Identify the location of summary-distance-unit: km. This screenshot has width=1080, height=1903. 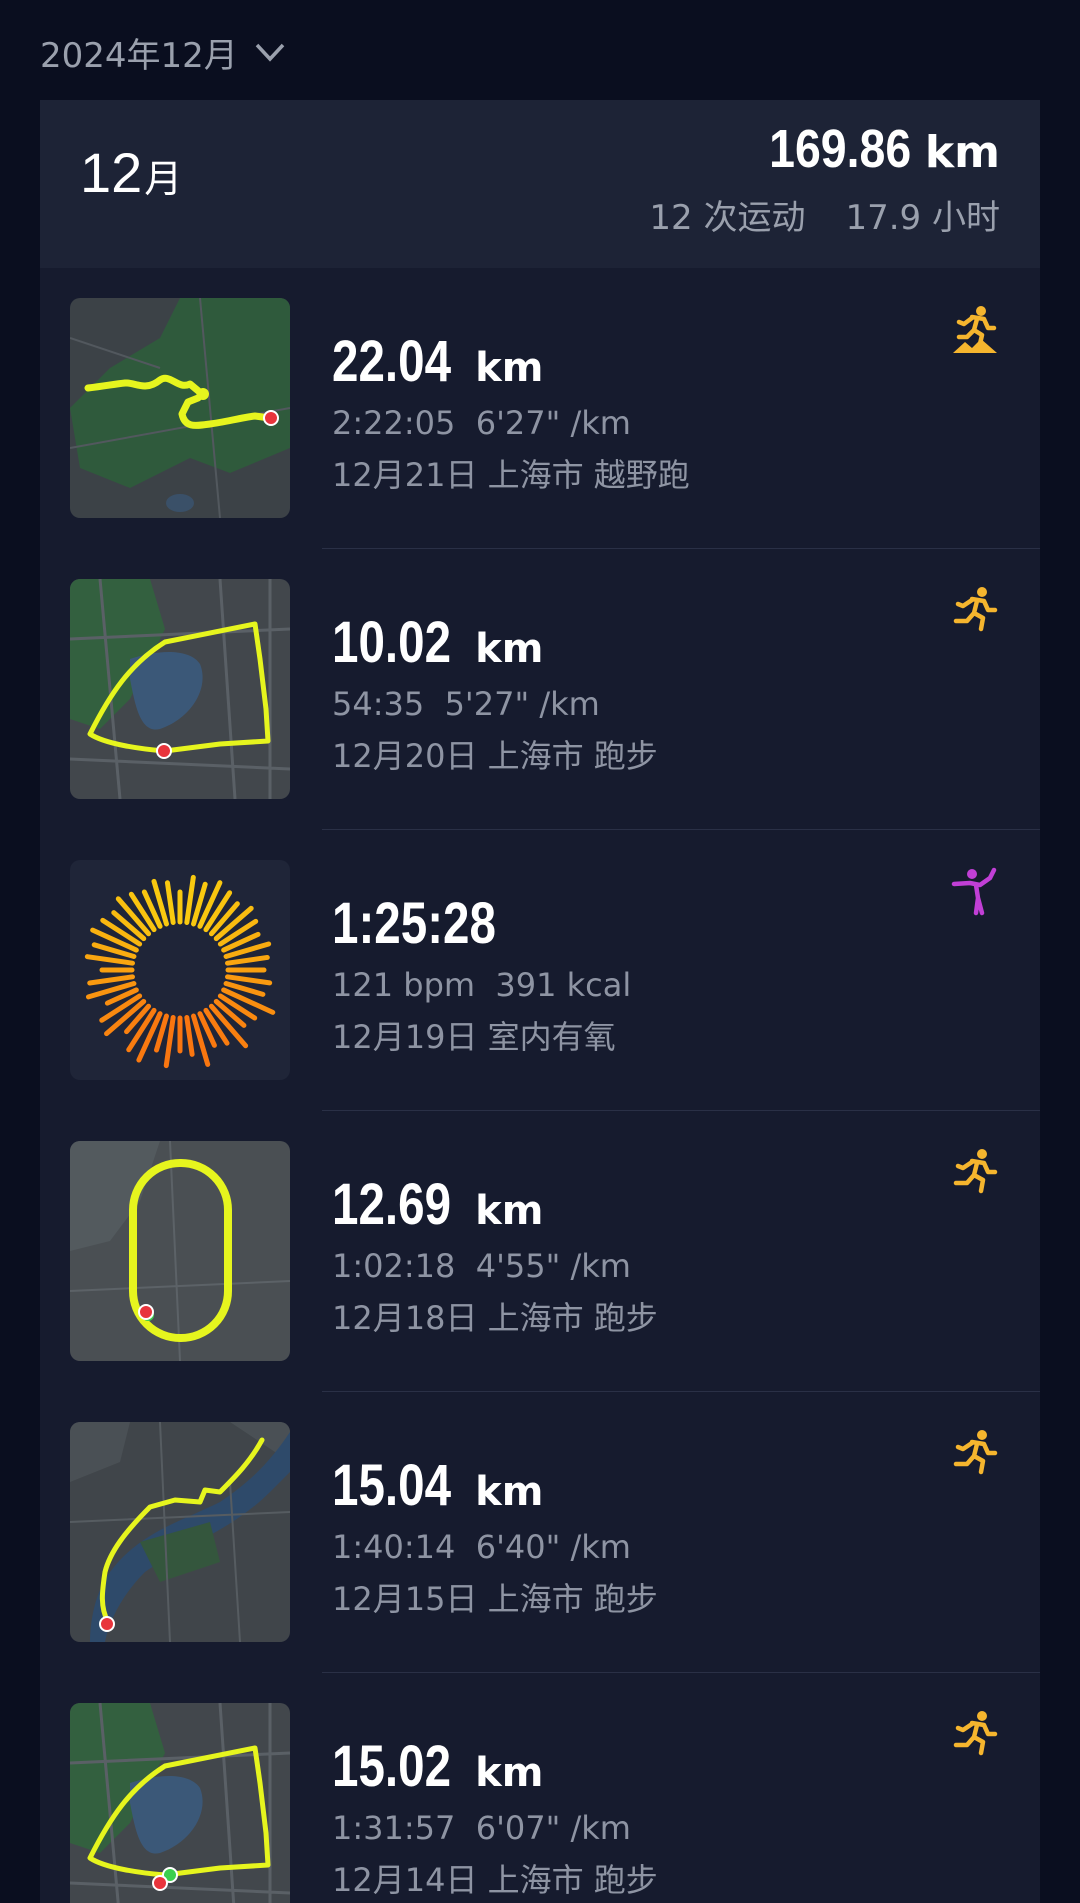
(962, 152).